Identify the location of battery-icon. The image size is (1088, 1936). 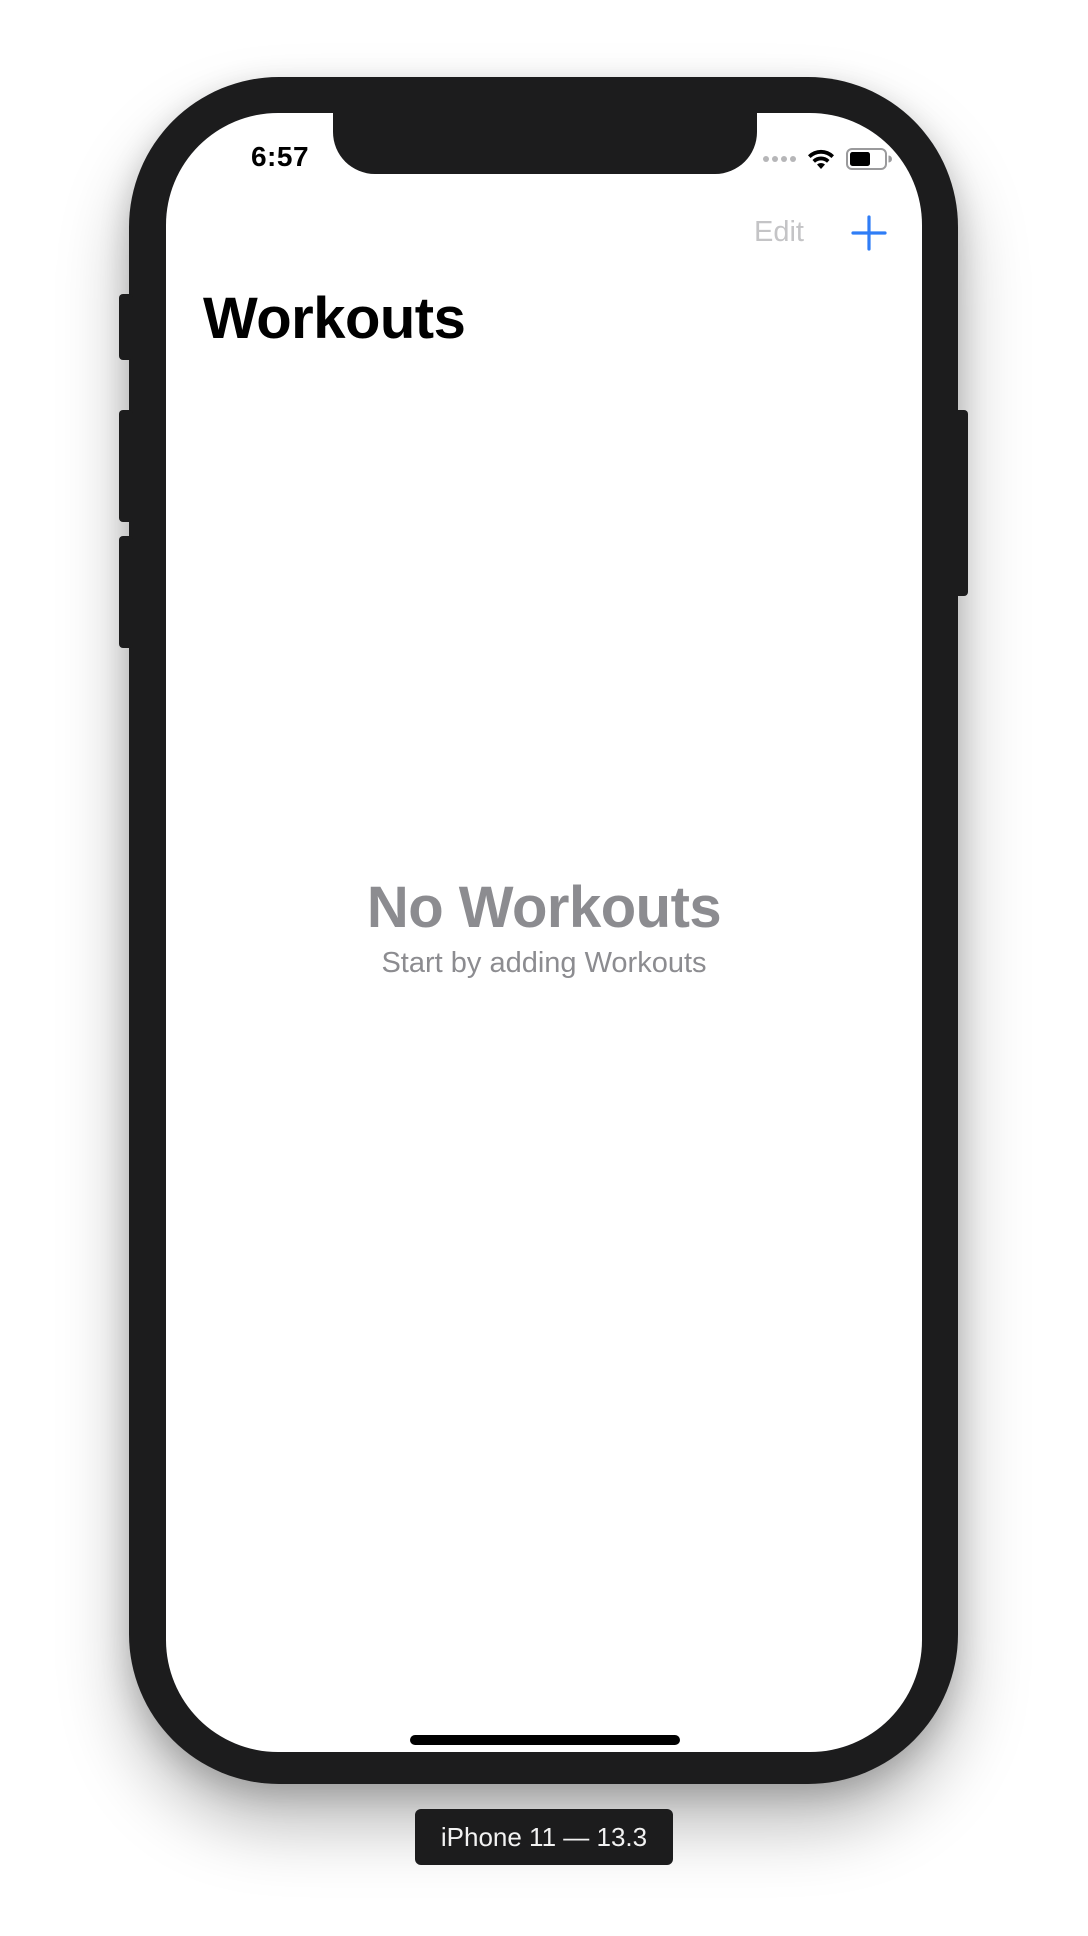
(869, 159).